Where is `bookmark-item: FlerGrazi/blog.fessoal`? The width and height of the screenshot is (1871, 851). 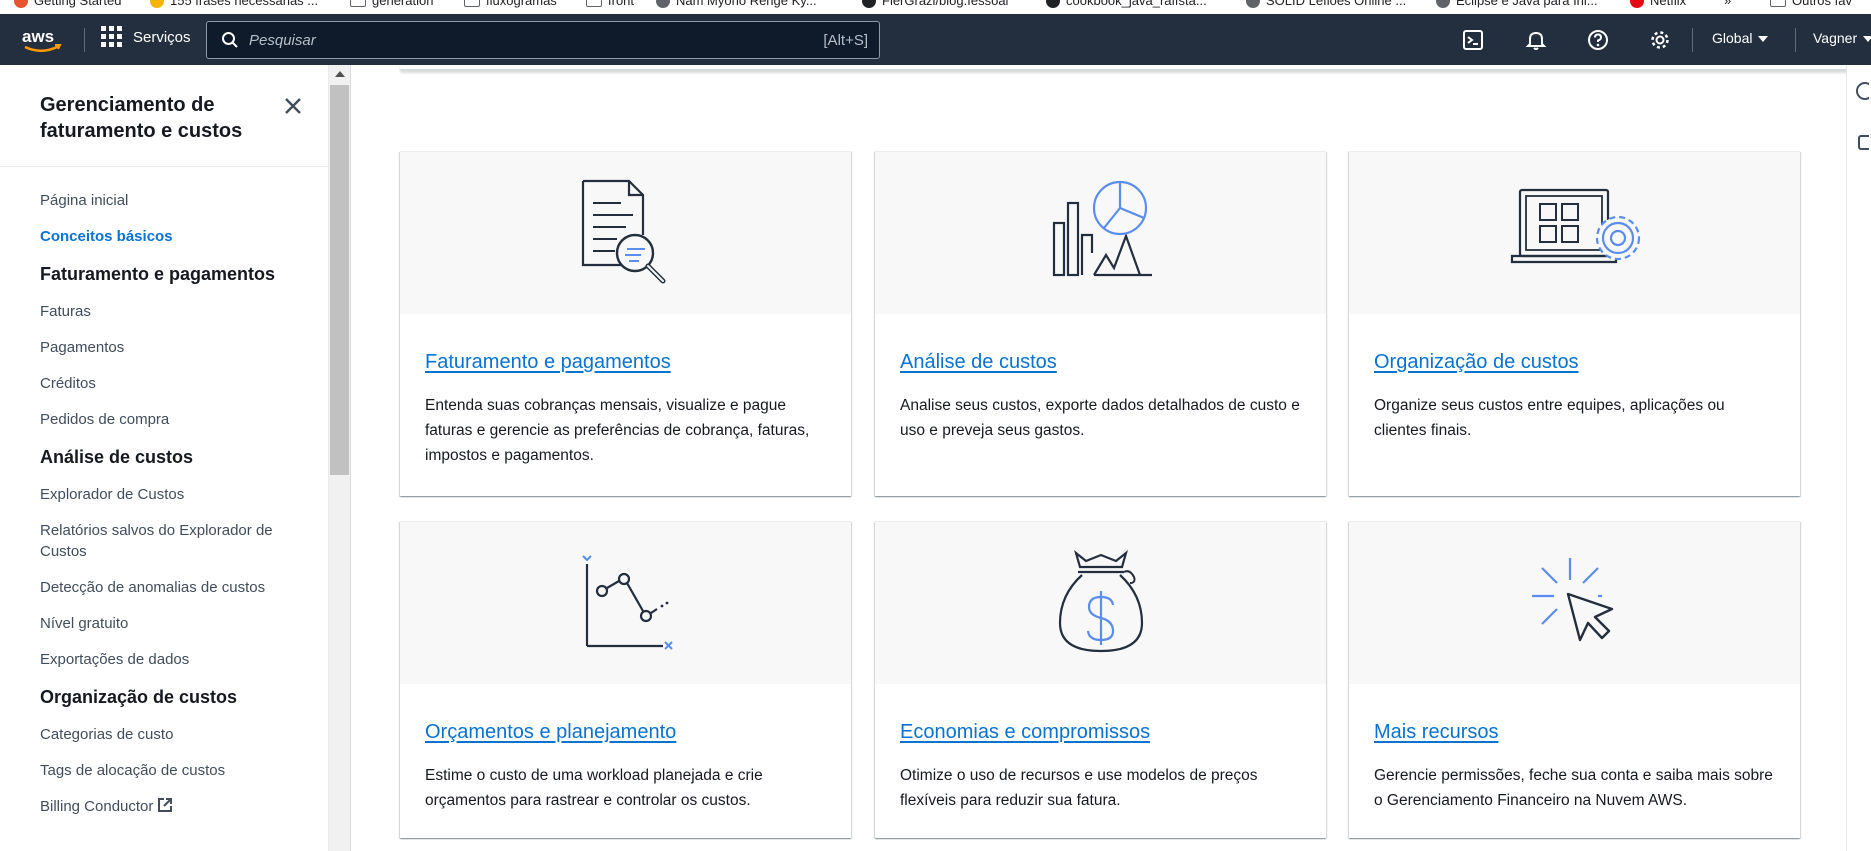
bookmark-item: FlerGrazi/blog.fessoal is located at coordinates (935, 4).